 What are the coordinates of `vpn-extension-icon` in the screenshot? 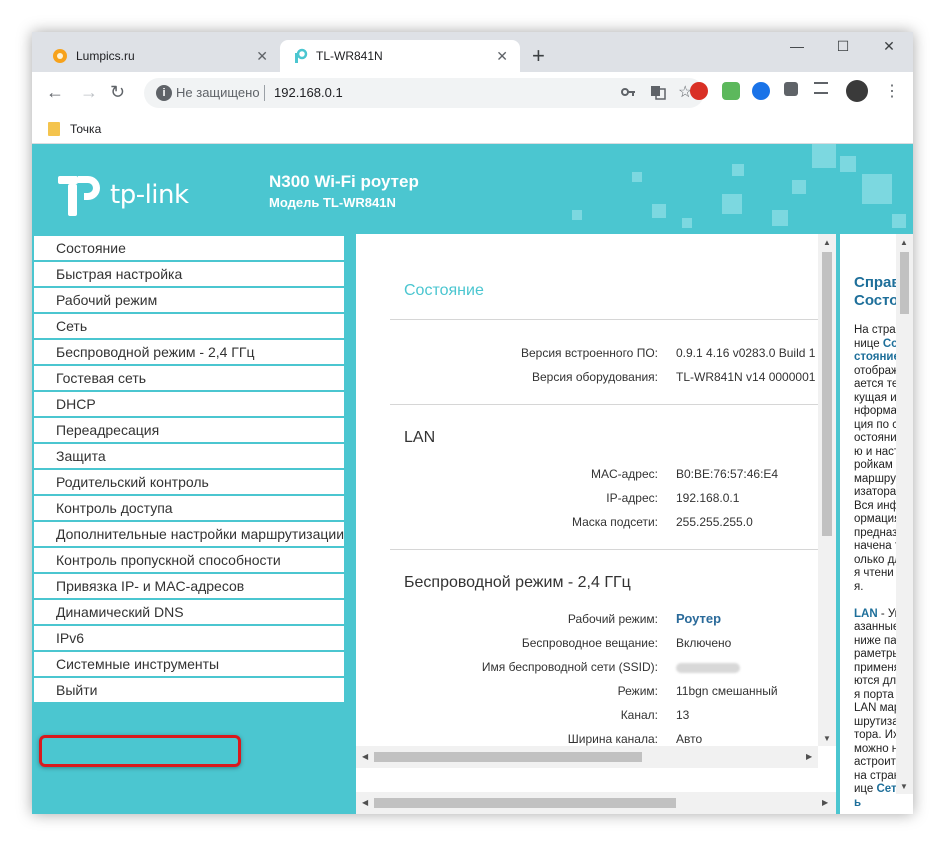 It's located at (761, 91).